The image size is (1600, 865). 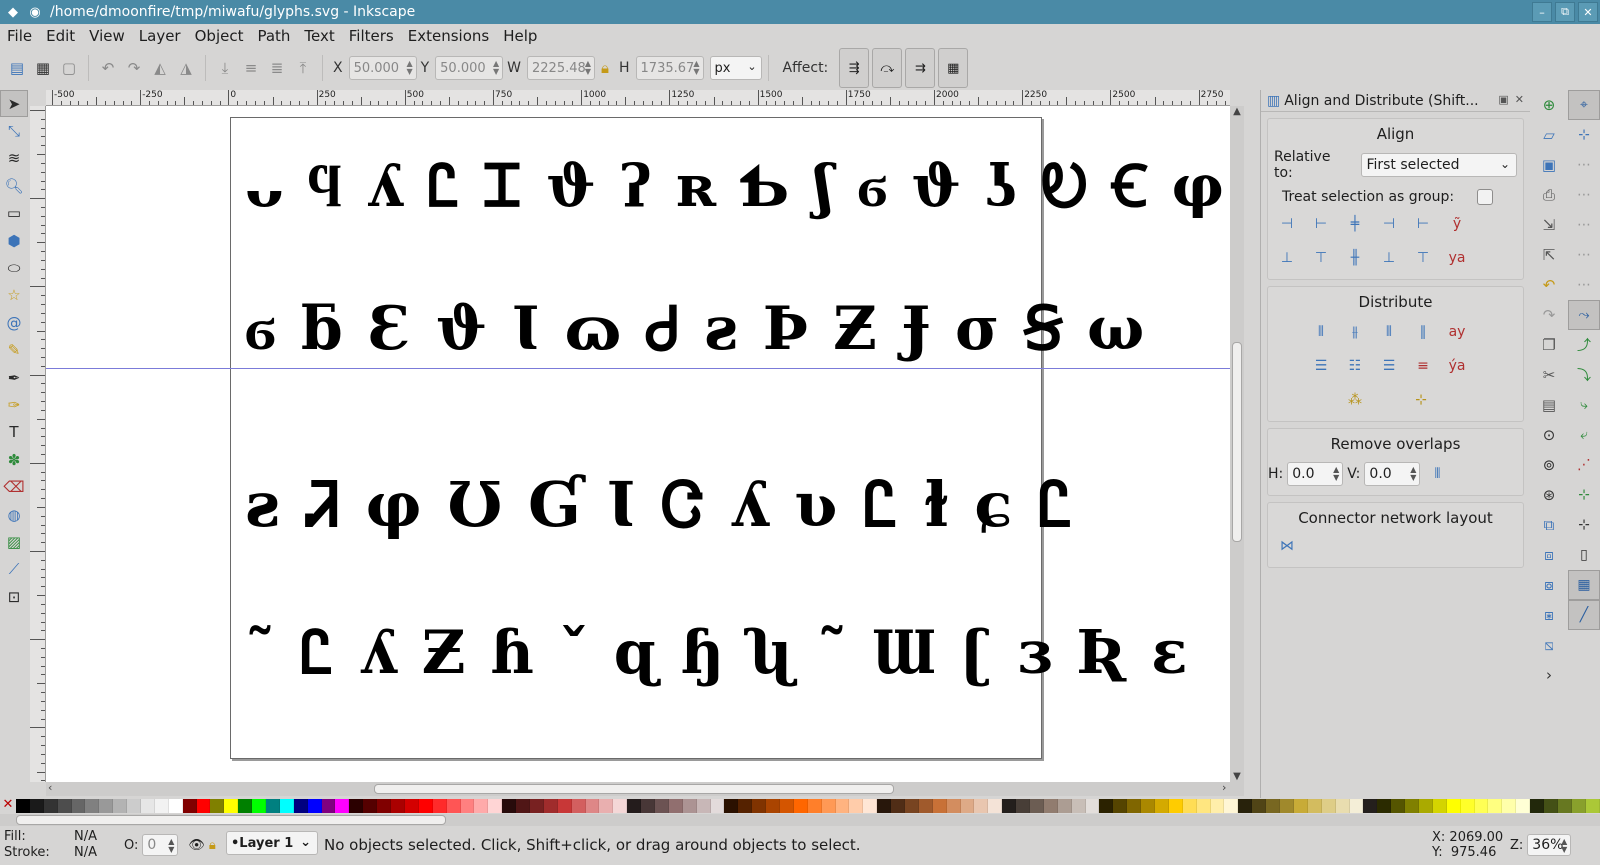 I want to click on distribute-gaps-v-icon: ≡, so click(x=1423, y=366).